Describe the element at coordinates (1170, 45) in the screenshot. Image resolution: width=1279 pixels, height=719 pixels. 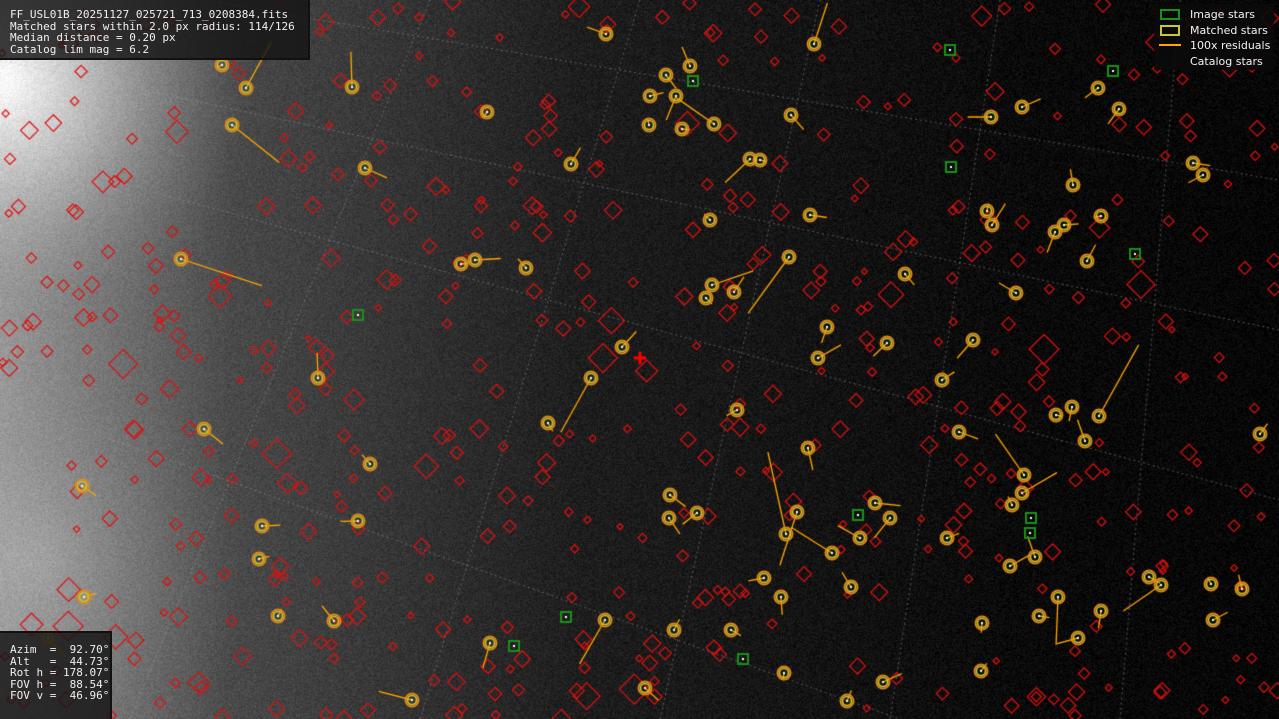
I see `residual-line-legend-icon` at that location.